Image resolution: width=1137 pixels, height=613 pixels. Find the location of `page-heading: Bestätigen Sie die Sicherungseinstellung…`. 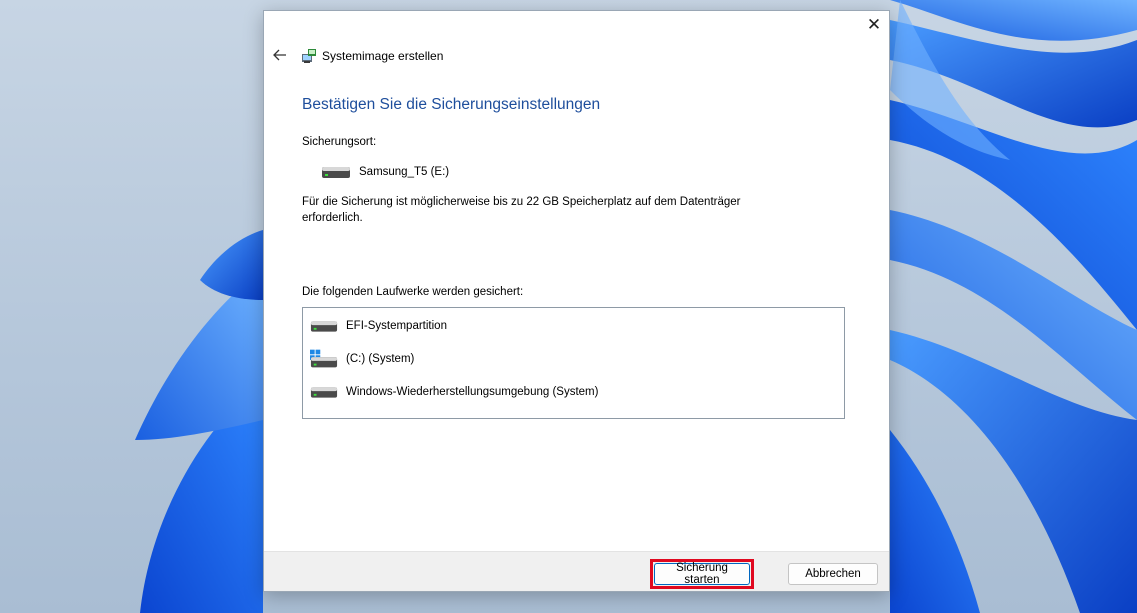

page-heading: Bestätigen Sie die Sicherungseinstellung… is located at coordinates (451, 104).